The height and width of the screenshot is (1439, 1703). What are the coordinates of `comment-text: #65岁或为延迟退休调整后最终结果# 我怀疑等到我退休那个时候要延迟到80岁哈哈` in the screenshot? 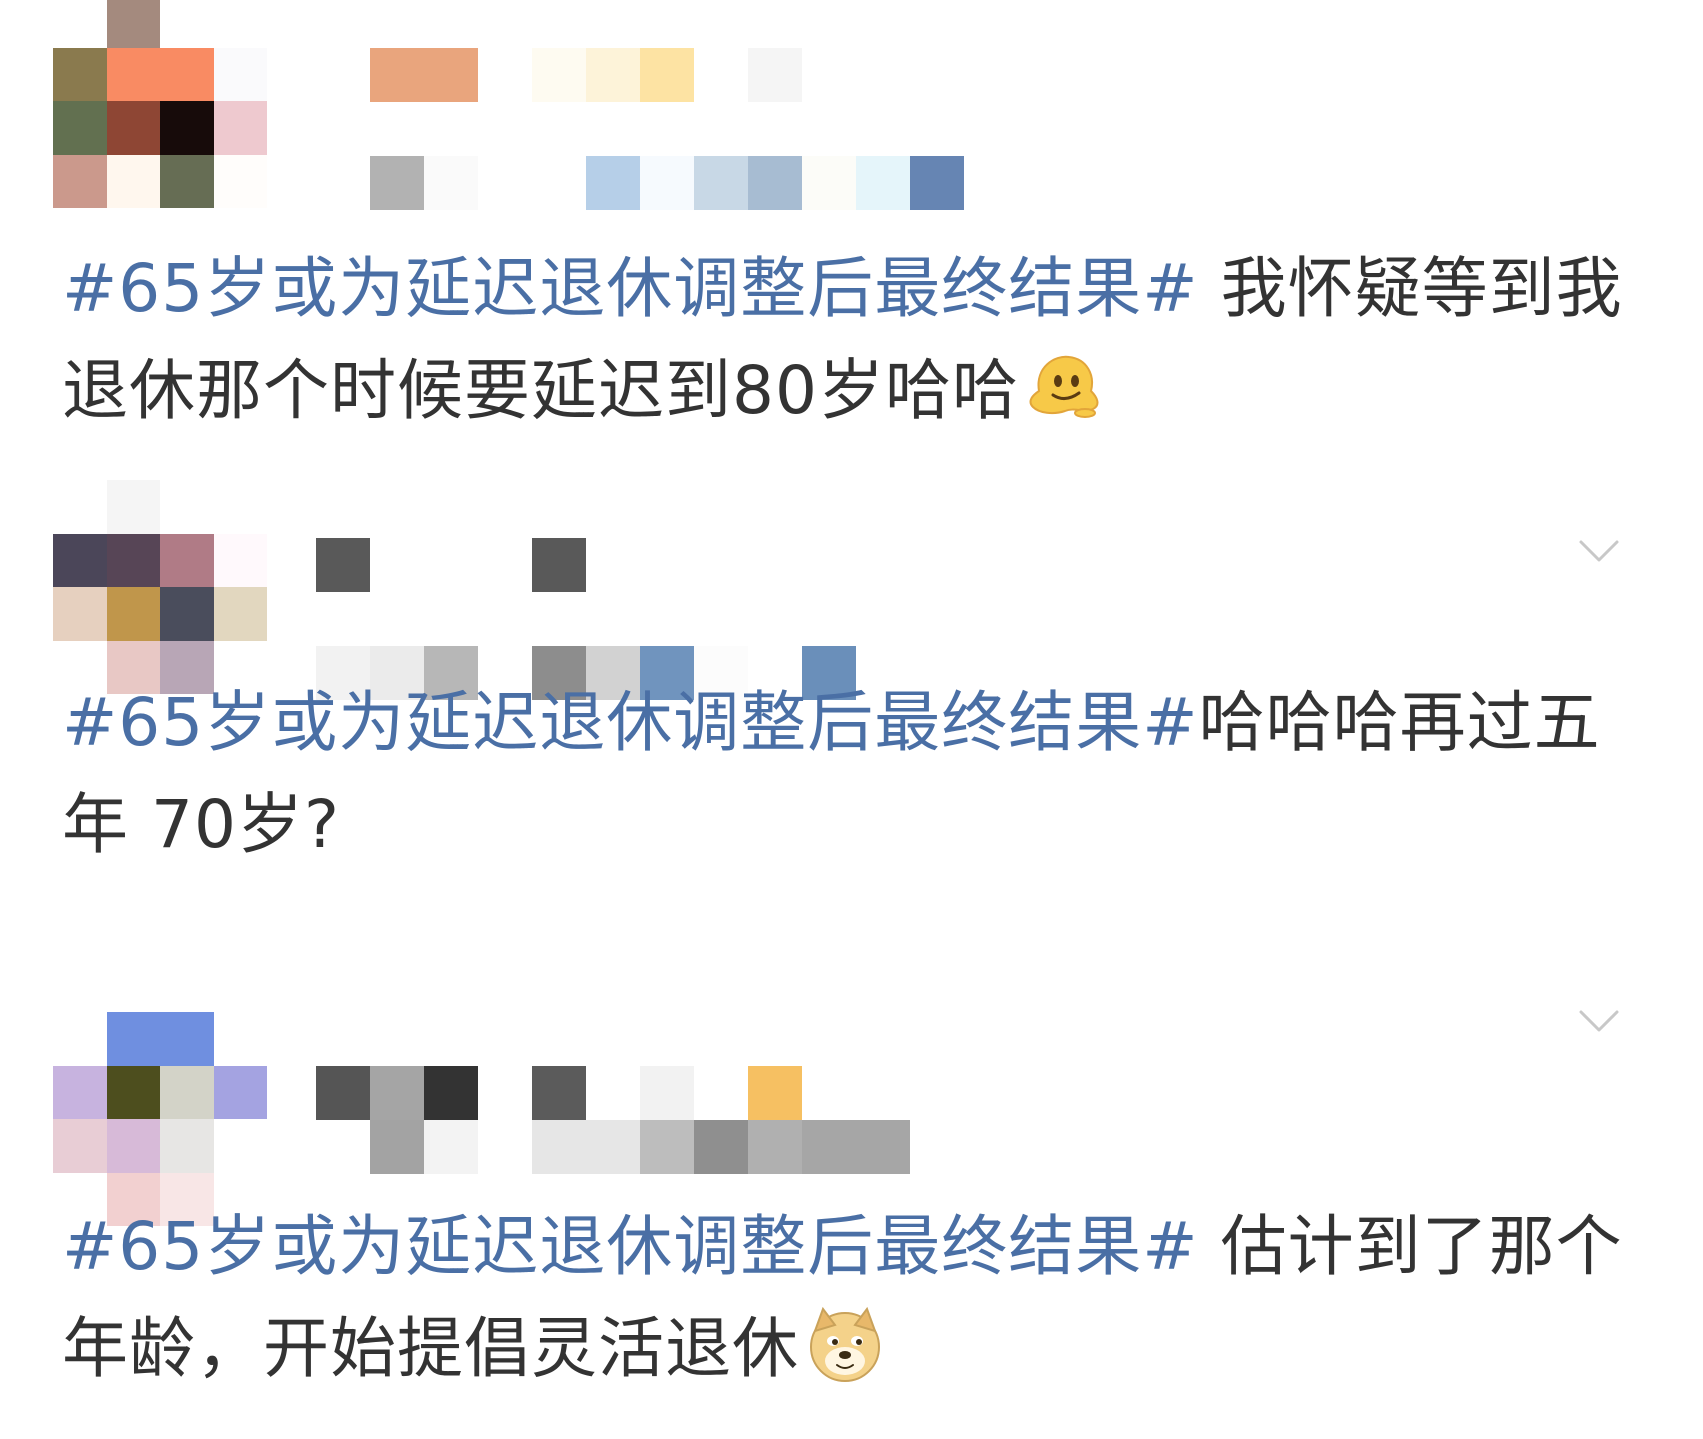 It's located at (857, 340).